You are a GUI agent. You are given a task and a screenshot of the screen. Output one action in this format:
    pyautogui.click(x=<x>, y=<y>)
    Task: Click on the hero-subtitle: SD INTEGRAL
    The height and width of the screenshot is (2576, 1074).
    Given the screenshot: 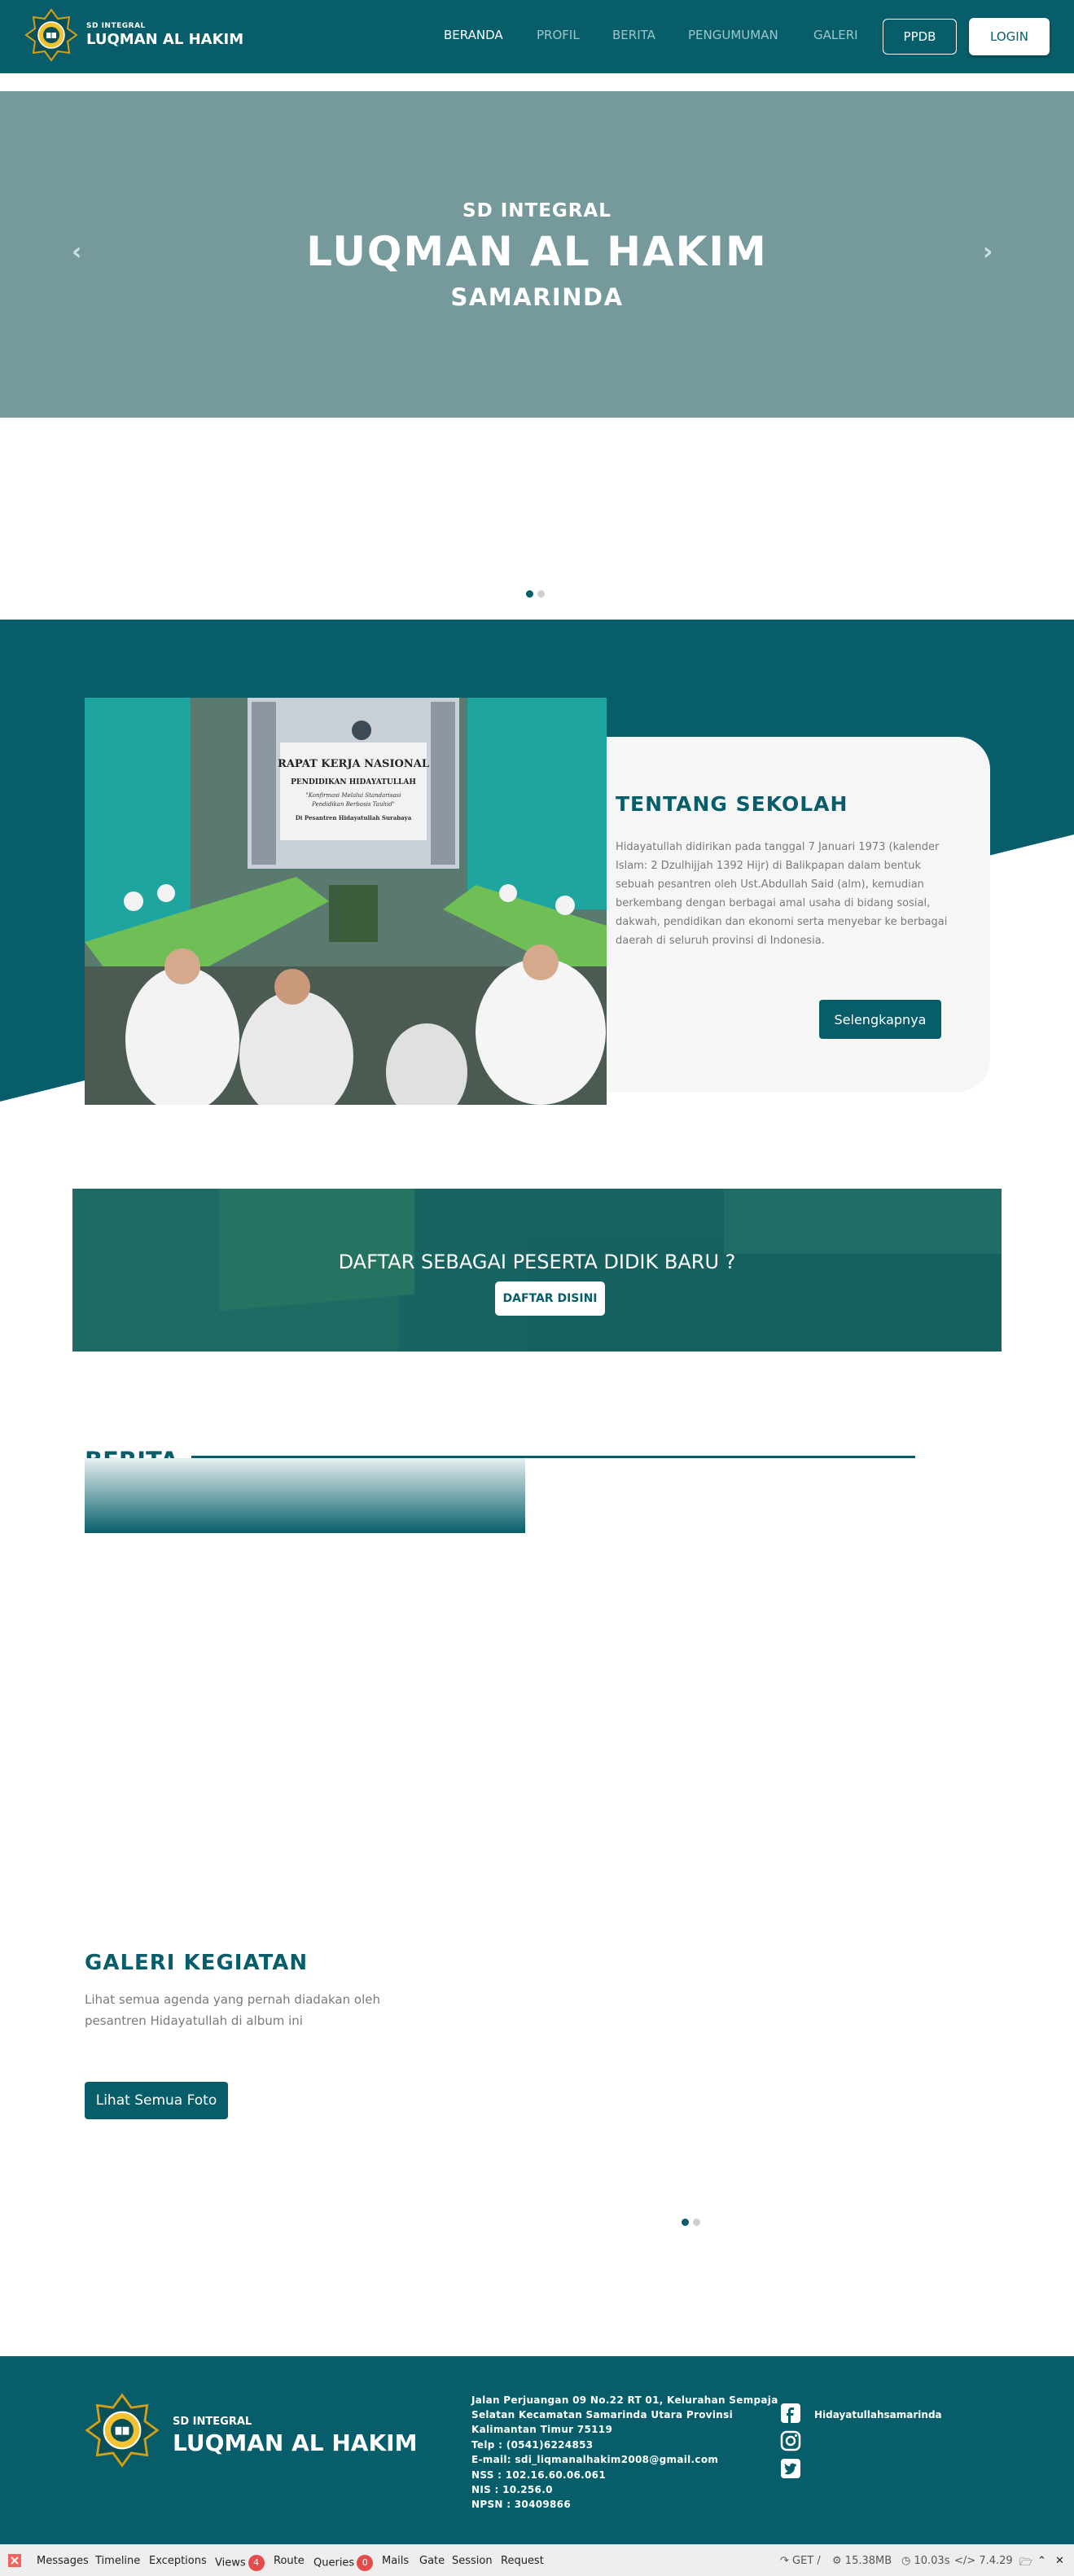 What is the action you would take?
    pyautogui.click(x=537, y=210)
    